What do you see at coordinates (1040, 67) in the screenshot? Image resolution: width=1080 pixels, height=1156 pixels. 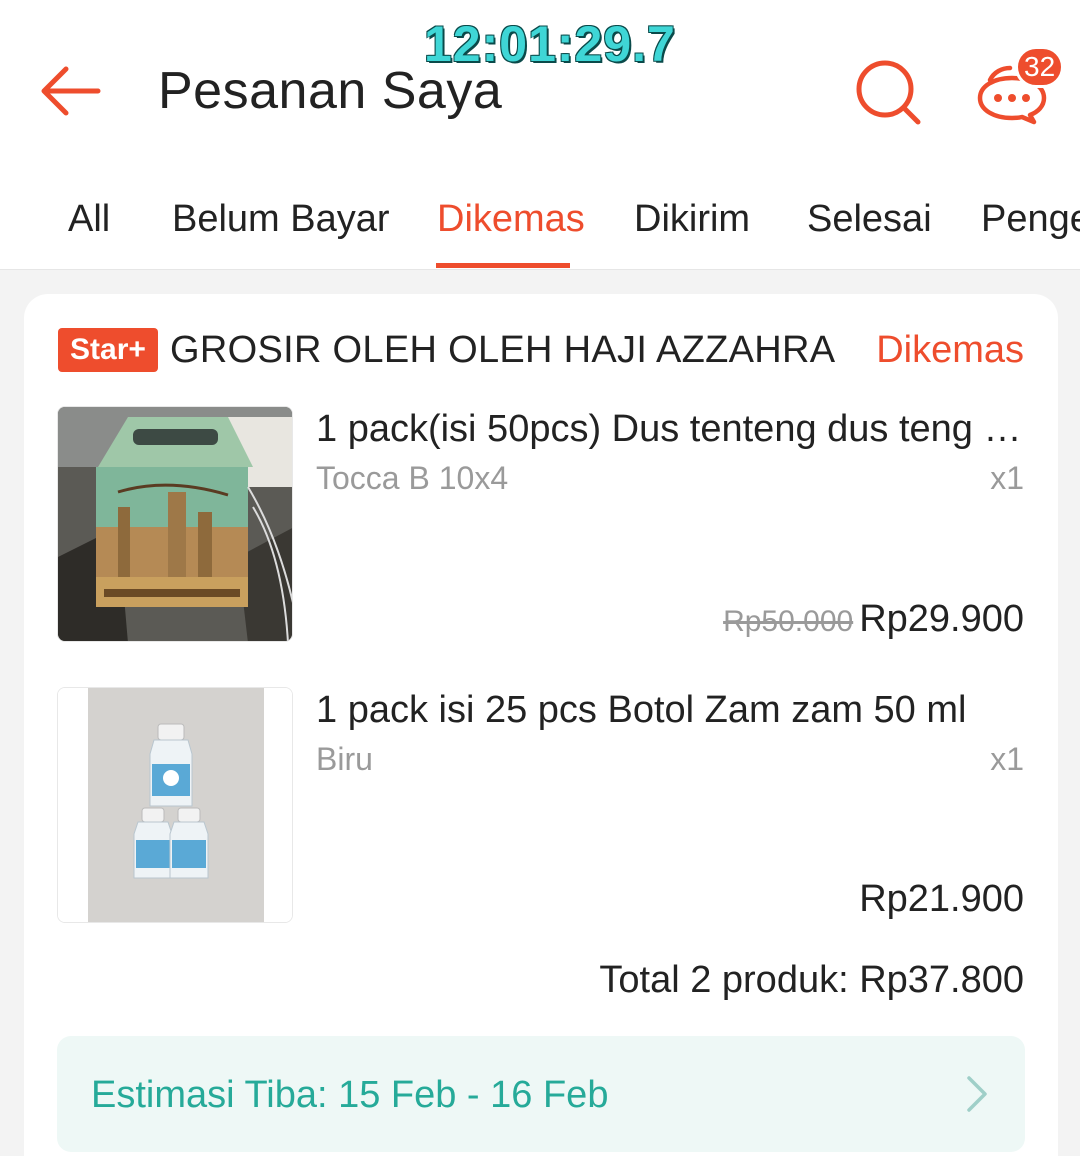 I see `chat-unread-badge: 32` at bounding box center [1040, 67].